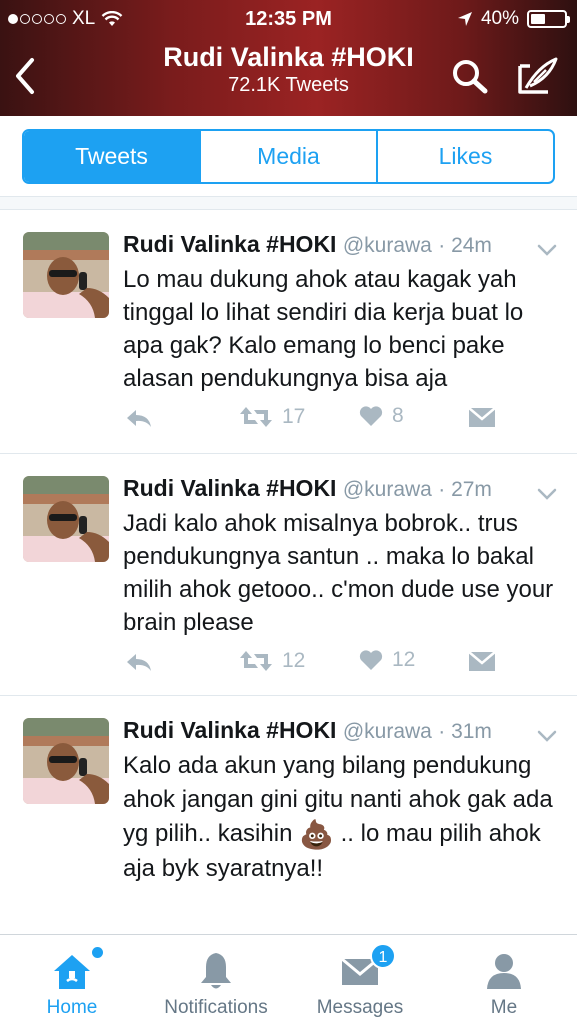 This screenshot has height=1024, width=577. I want to click on like-count: 12, so click(404, 659).